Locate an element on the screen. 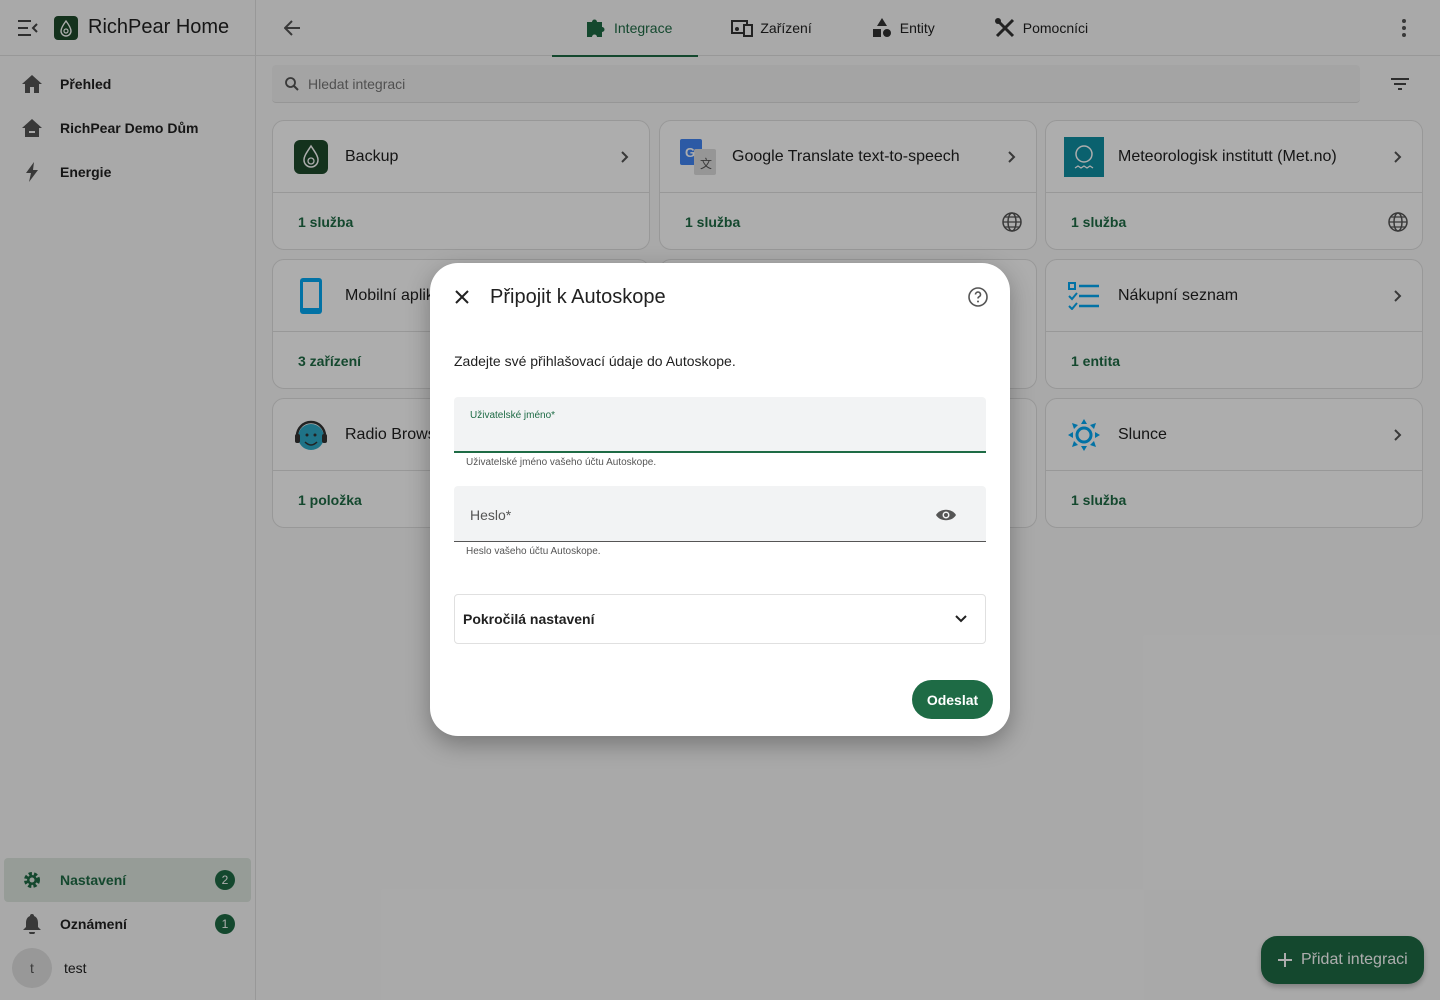 The width and height of the screenshot is (1440, 1000). username-helper: Uživatelské jméno vašeho účtu Autoskope. is located at coordinates (561, 462).